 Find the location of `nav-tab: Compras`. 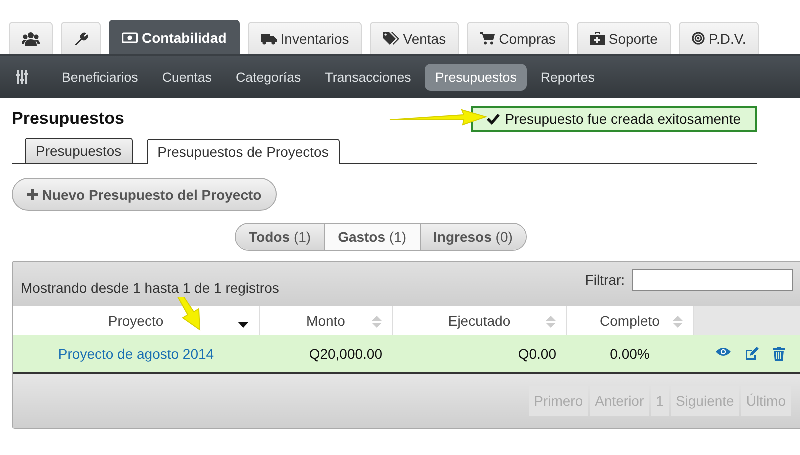

nav-tab: Compras is located at coordinates (518, 38).